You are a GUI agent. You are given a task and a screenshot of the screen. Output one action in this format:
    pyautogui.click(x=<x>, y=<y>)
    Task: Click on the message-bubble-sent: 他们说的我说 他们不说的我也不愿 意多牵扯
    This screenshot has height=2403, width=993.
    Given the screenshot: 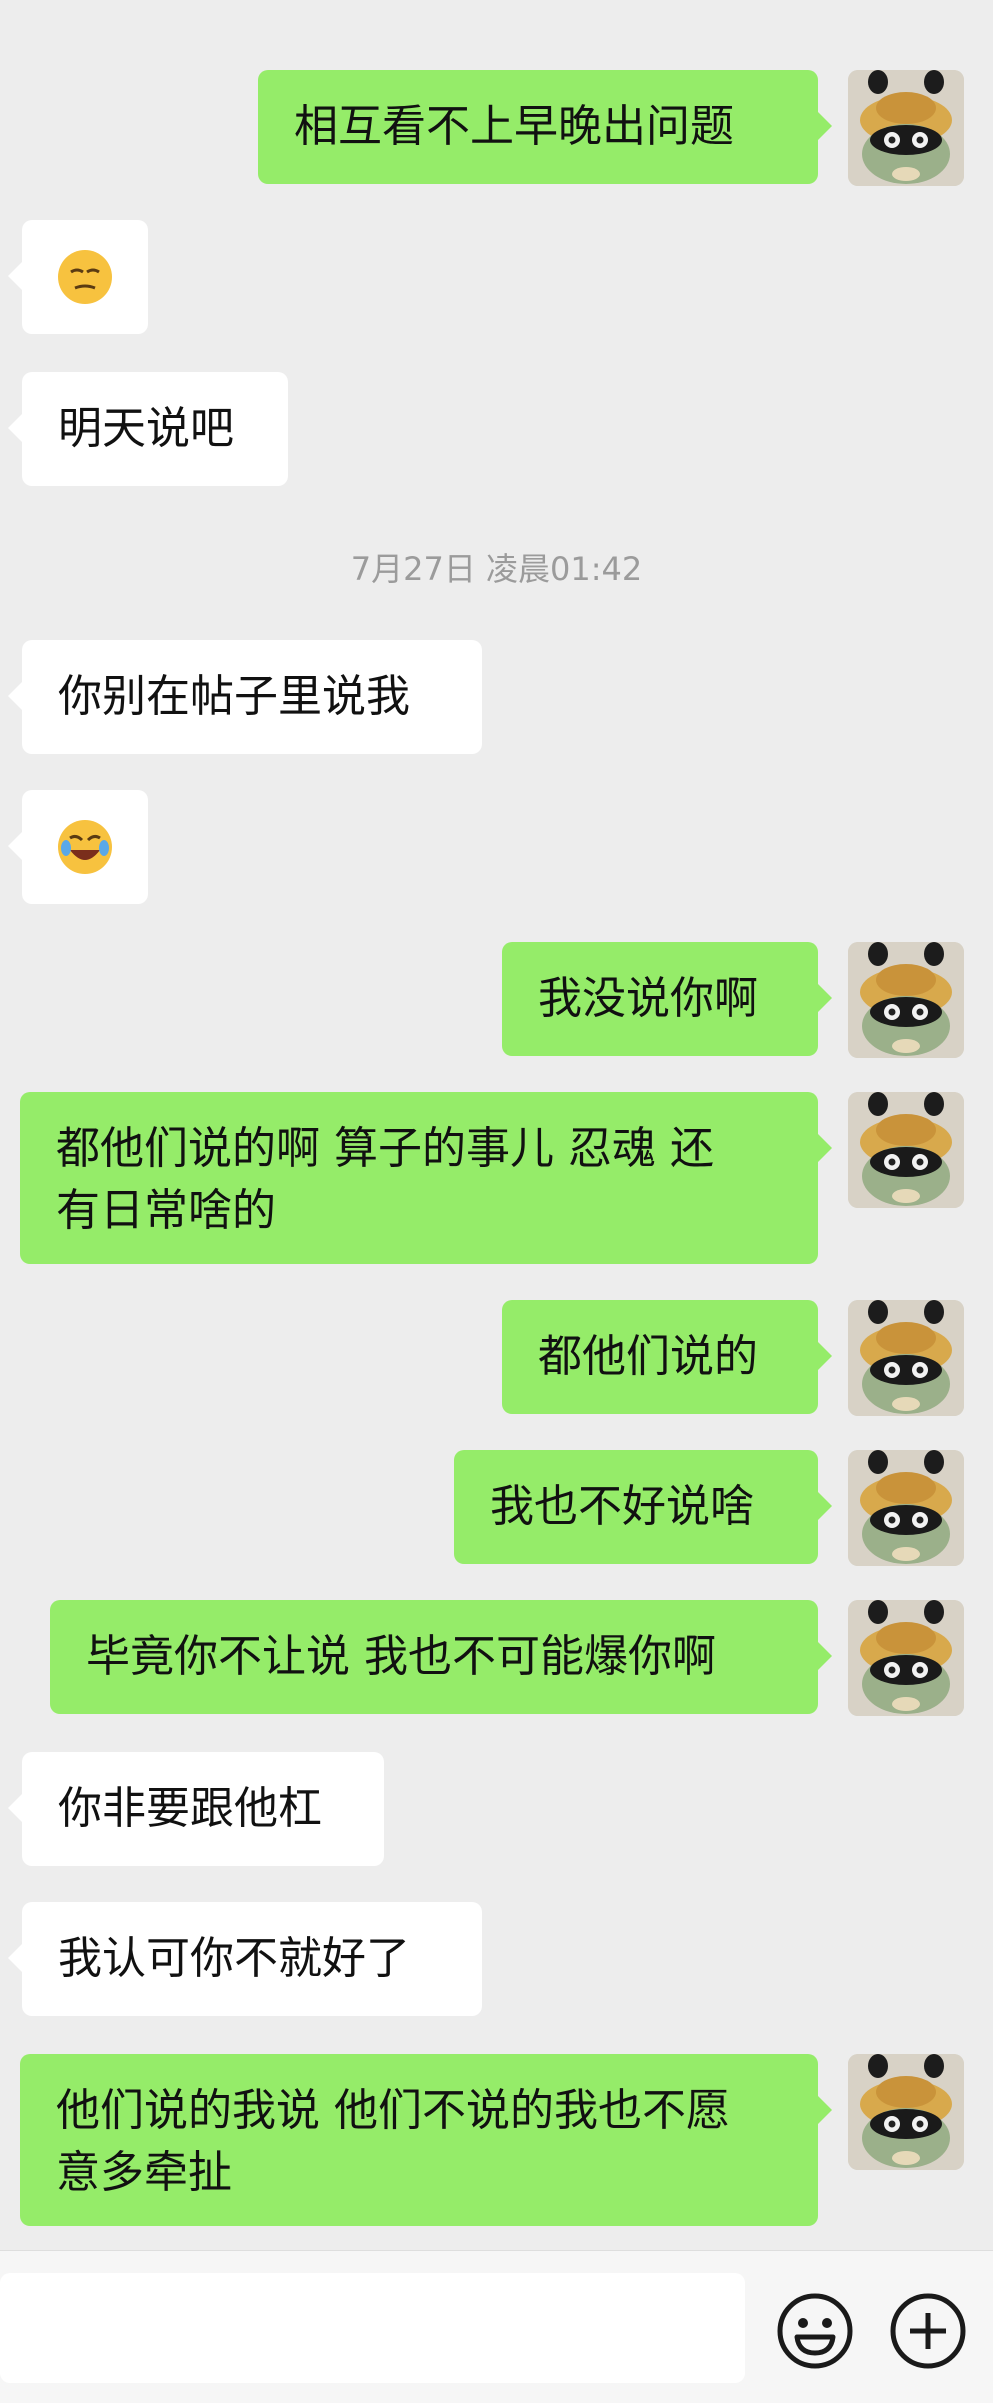 What is the action you would take?
    pyautogui.click(x=426, y=2140)
    